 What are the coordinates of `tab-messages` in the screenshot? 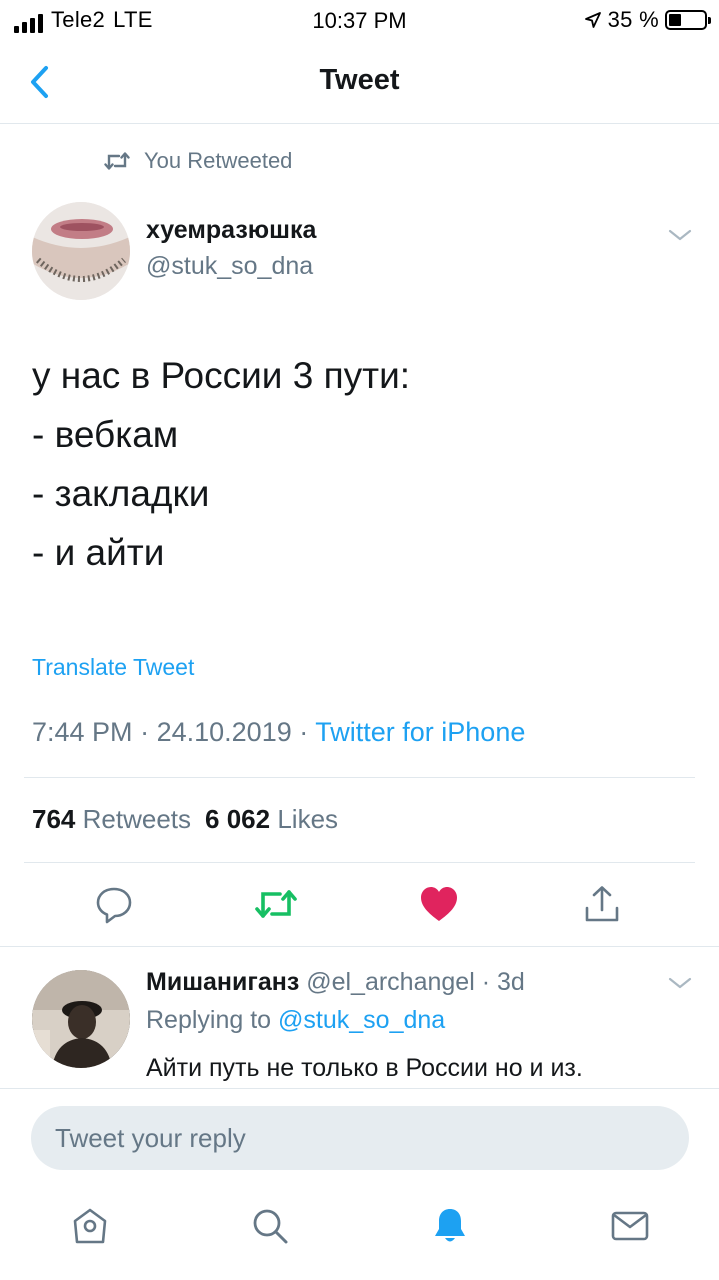 It's located at (630, 1226).